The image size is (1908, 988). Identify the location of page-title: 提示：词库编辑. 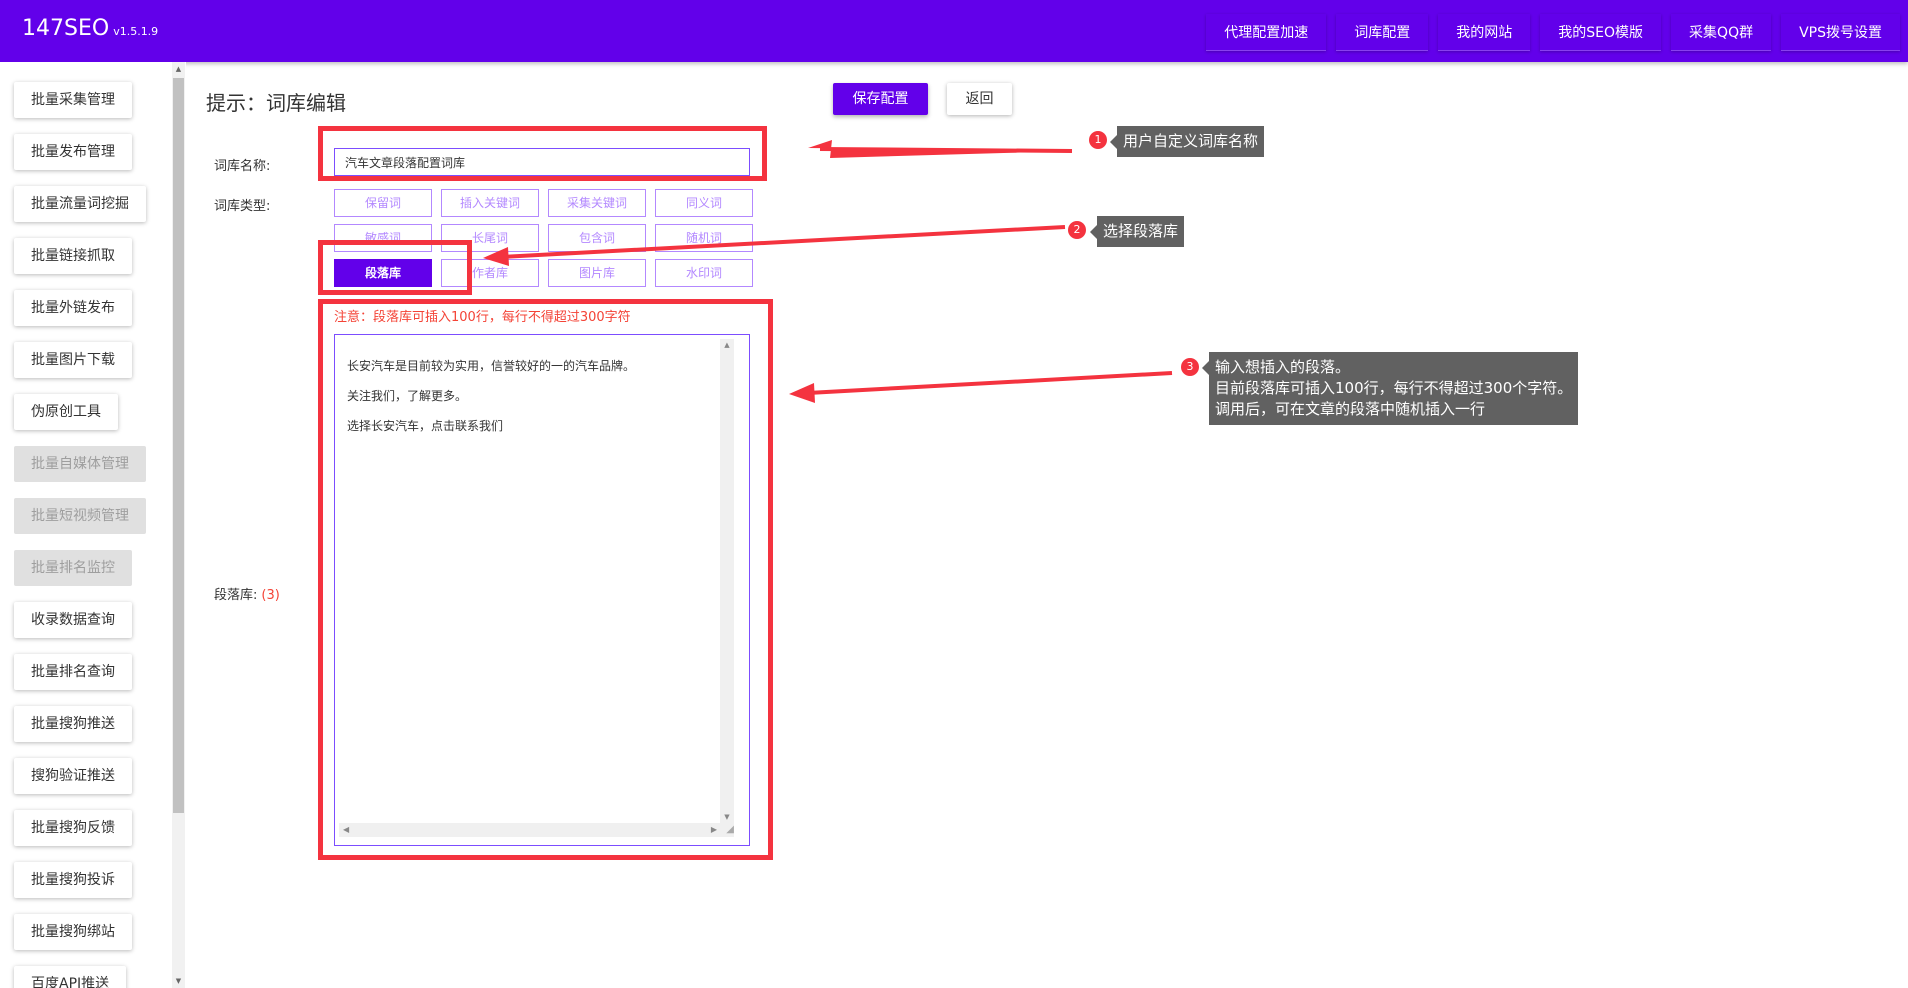
(276, 103).